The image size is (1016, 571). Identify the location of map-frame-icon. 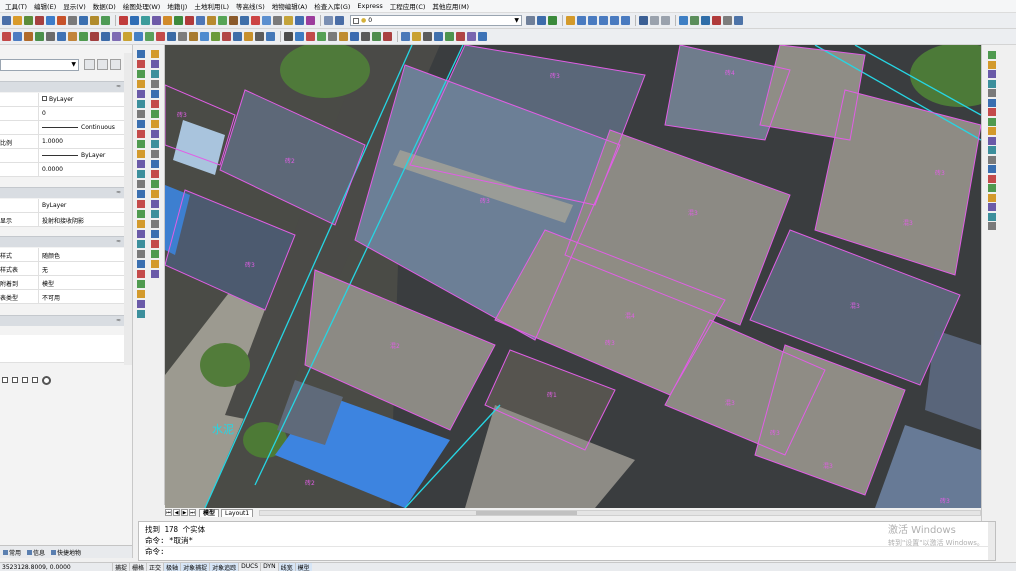
(266, 20).